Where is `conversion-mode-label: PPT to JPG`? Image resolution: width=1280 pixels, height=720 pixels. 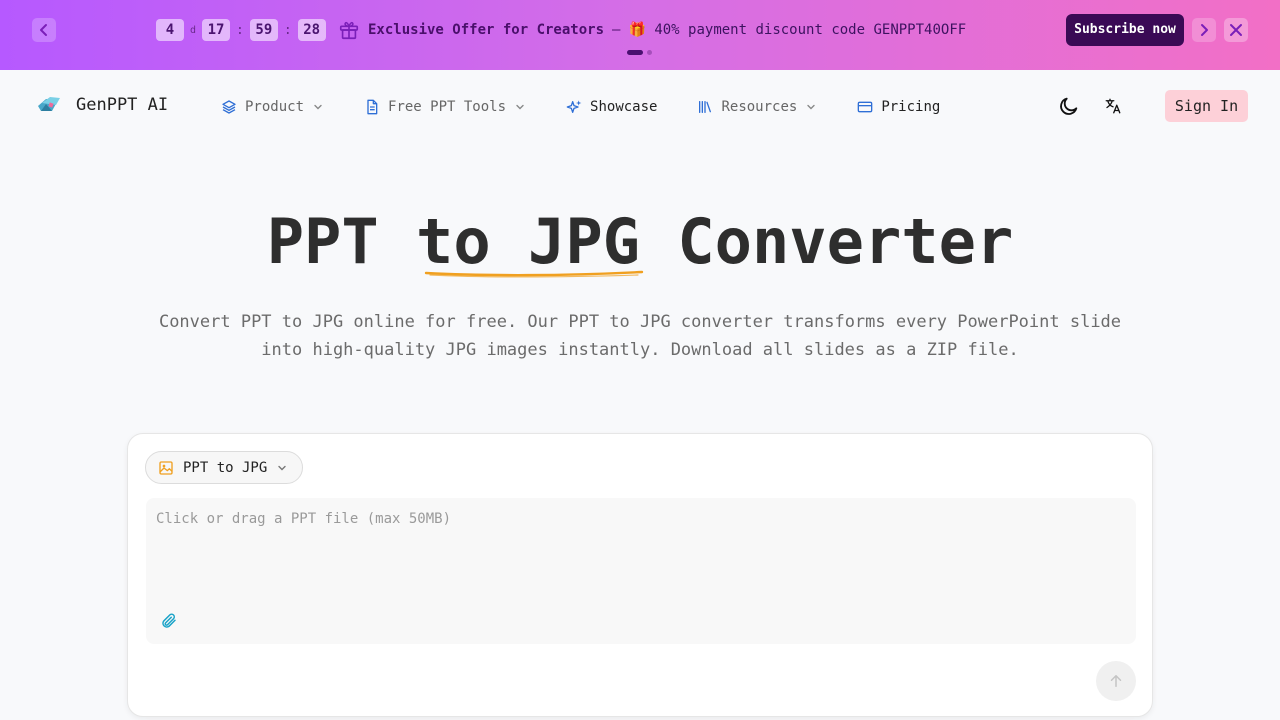
conversion-mode-label: PPT to JPG is located at coordinates (225, 467).